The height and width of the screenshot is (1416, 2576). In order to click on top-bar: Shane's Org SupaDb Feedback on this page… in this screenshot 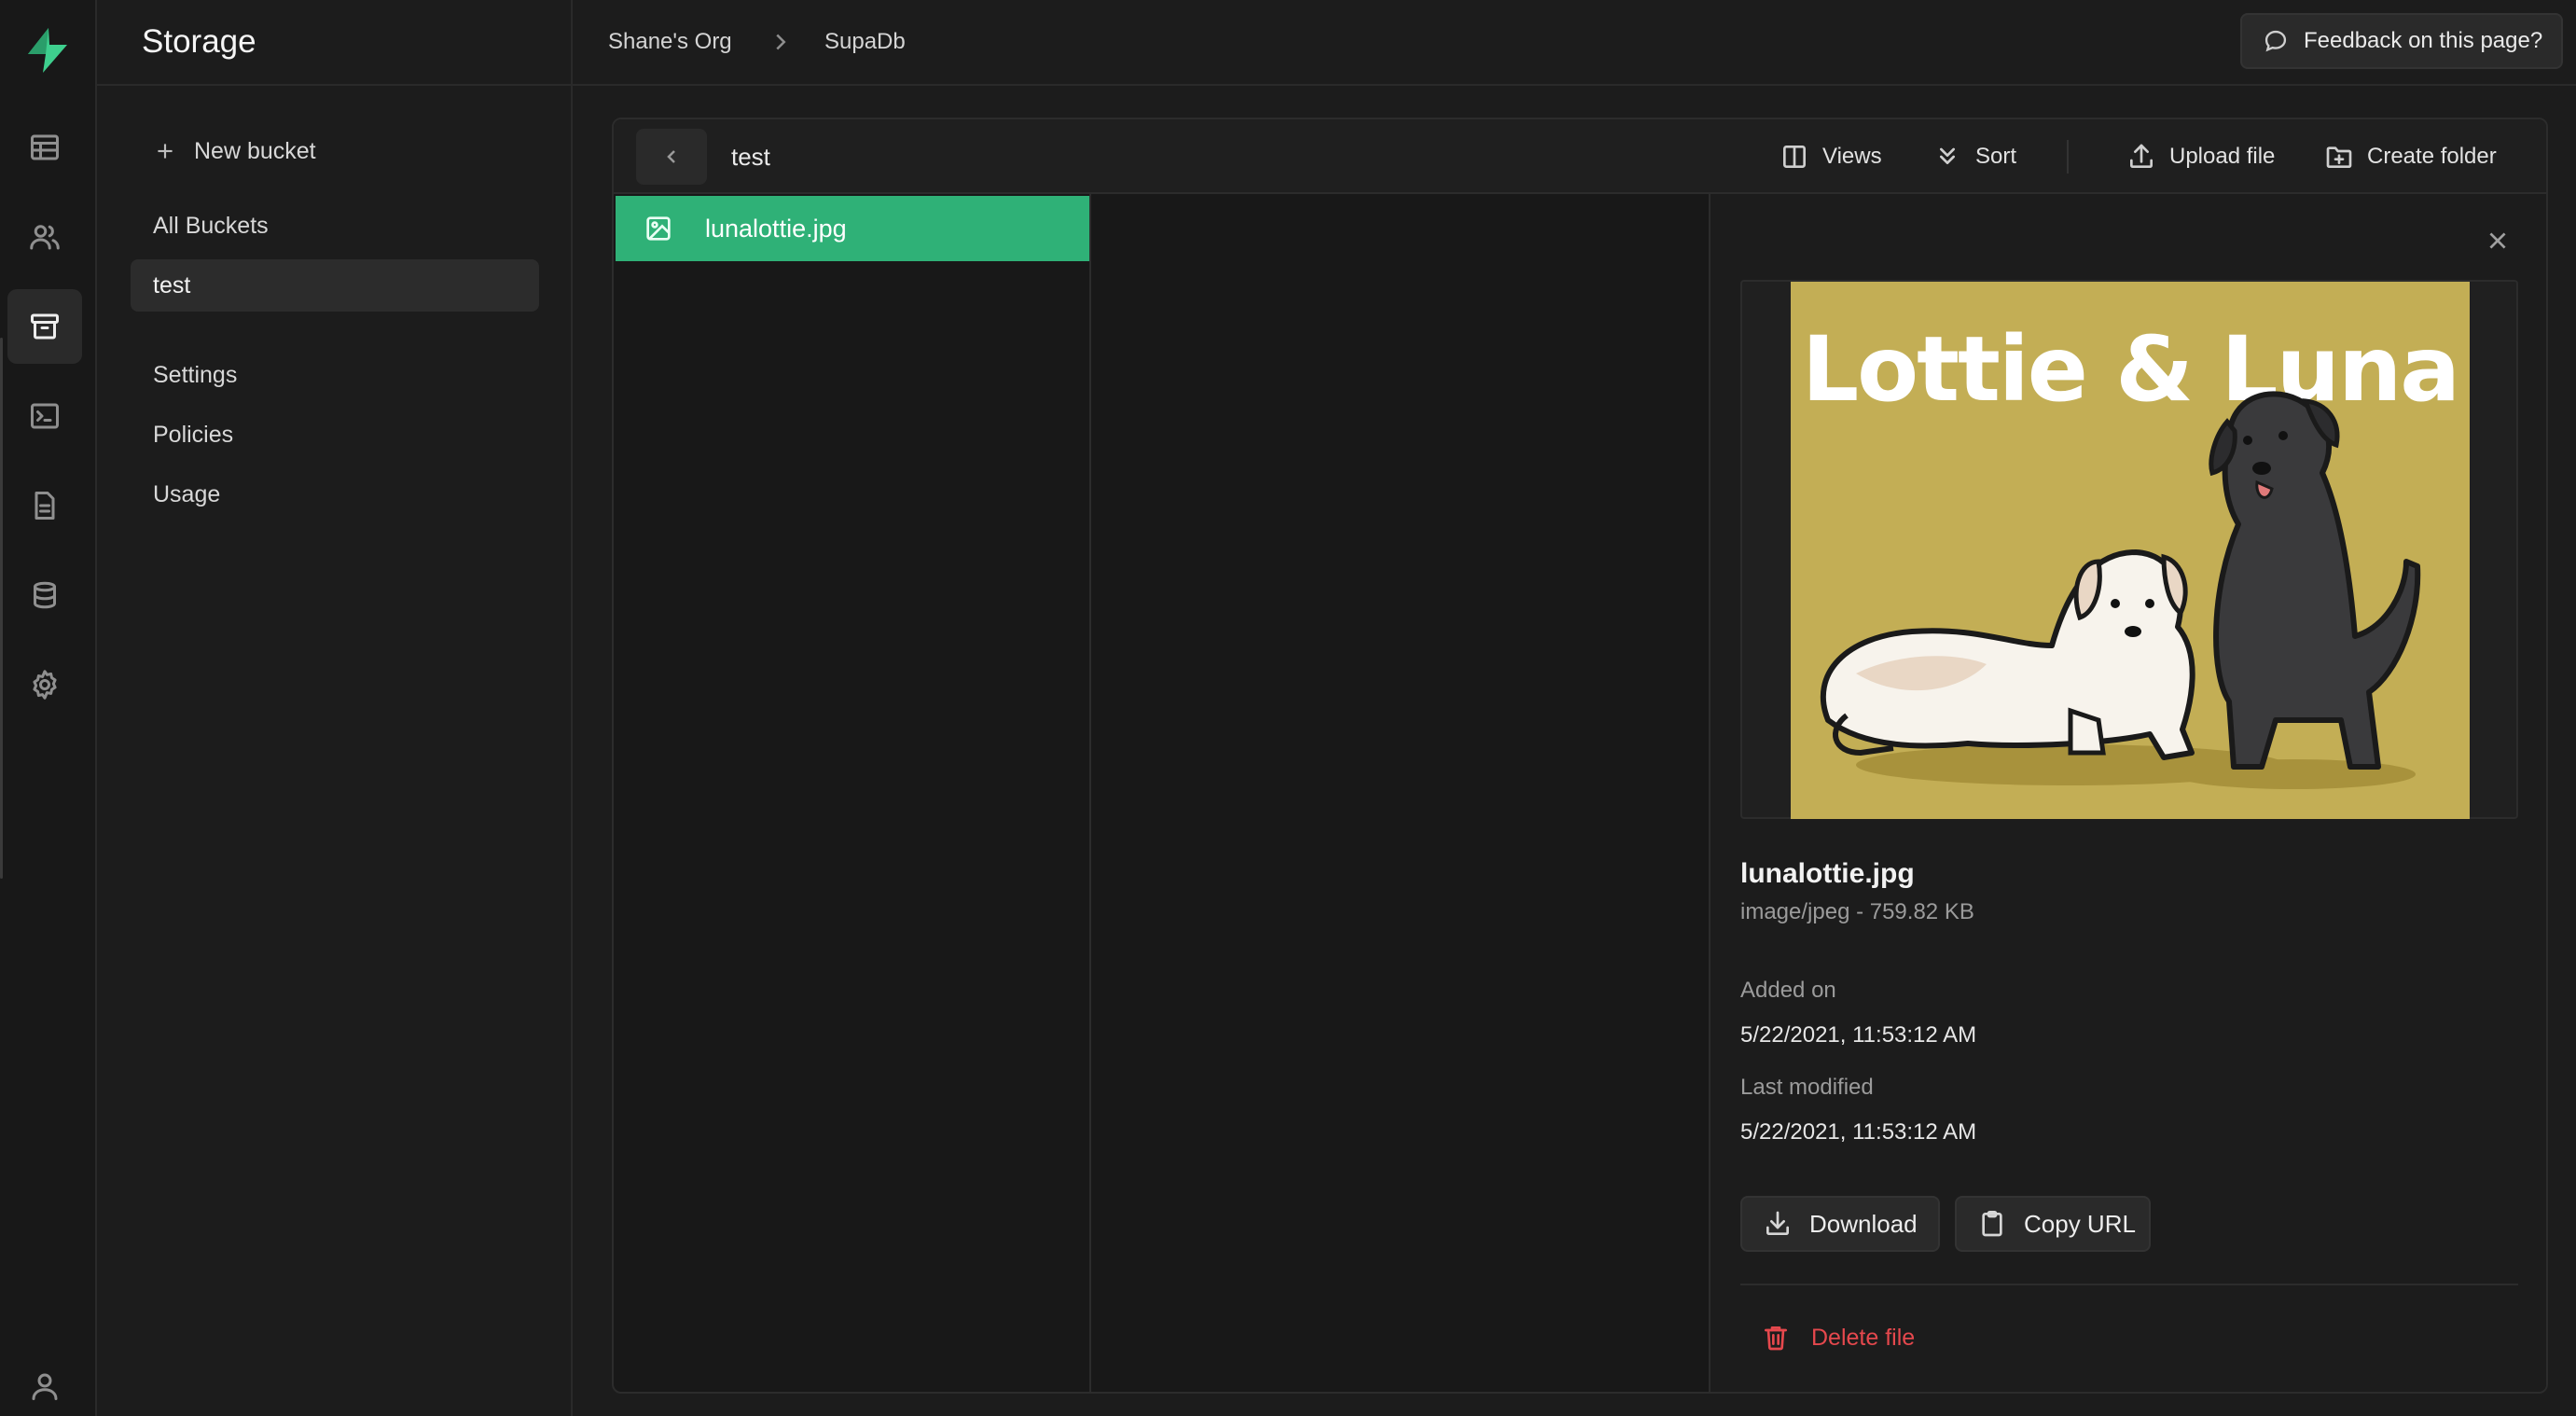, I will do `click(1574, 43)`.